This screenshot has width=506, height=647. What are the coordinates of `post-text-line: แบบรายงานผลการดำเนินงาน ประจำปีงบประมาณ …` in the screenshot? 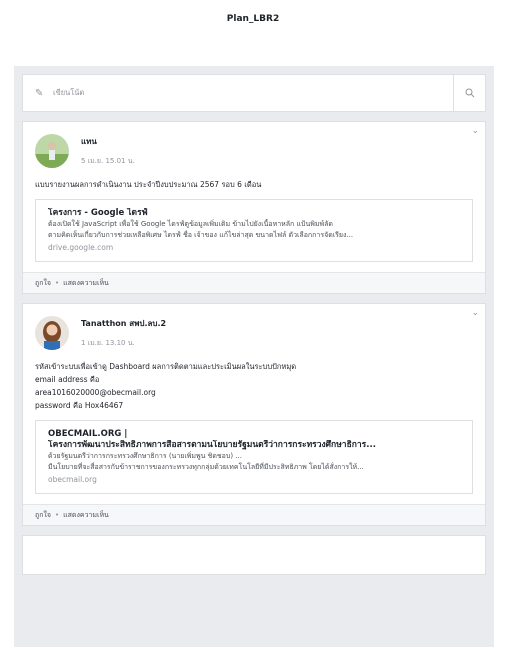 It's located at (148, 184).